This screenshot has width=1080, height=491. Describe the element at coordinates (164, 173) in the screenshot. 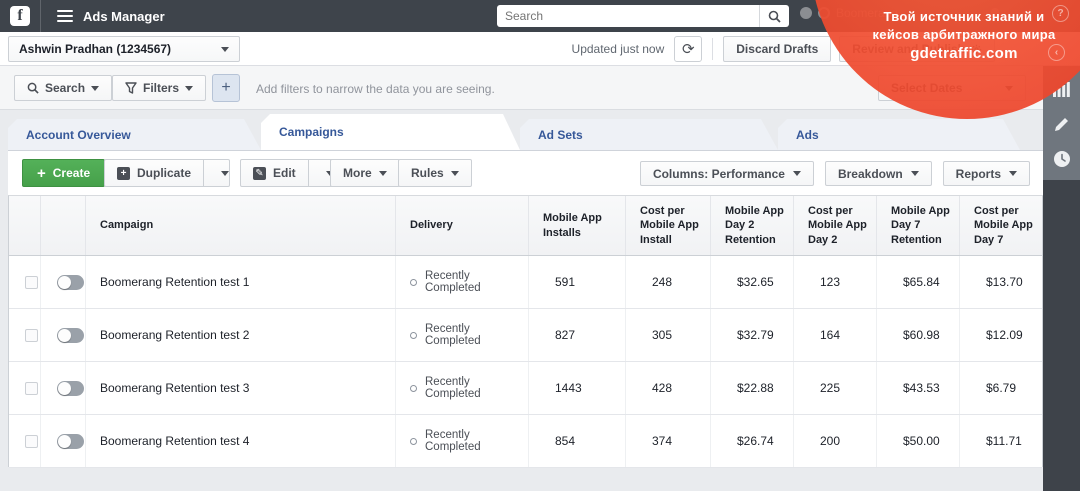

I see `duplicate-label: Duplicate` at that location.